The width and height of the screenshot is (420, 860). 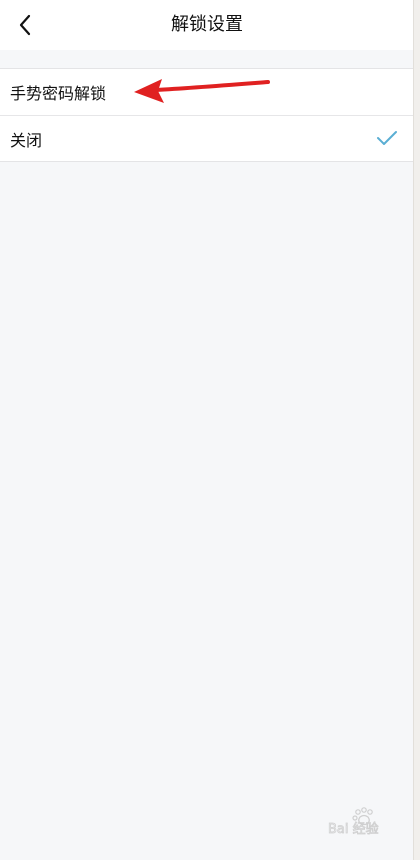 What do you see at coordinates (207, 138) in the screenshot?
I see `option-off: 关闭` at bounding box center [207, 138].